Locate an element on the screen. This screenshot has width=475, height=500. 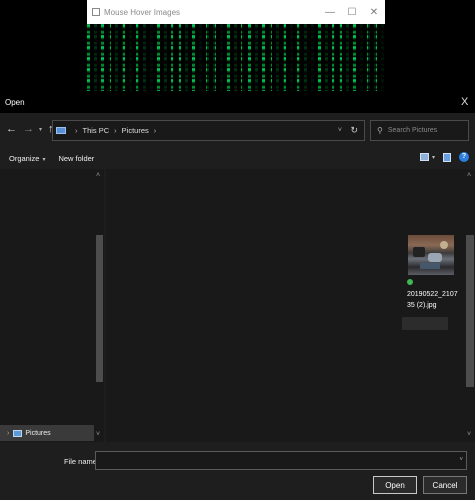
change-view-icon is located at coordinates (424, 157).